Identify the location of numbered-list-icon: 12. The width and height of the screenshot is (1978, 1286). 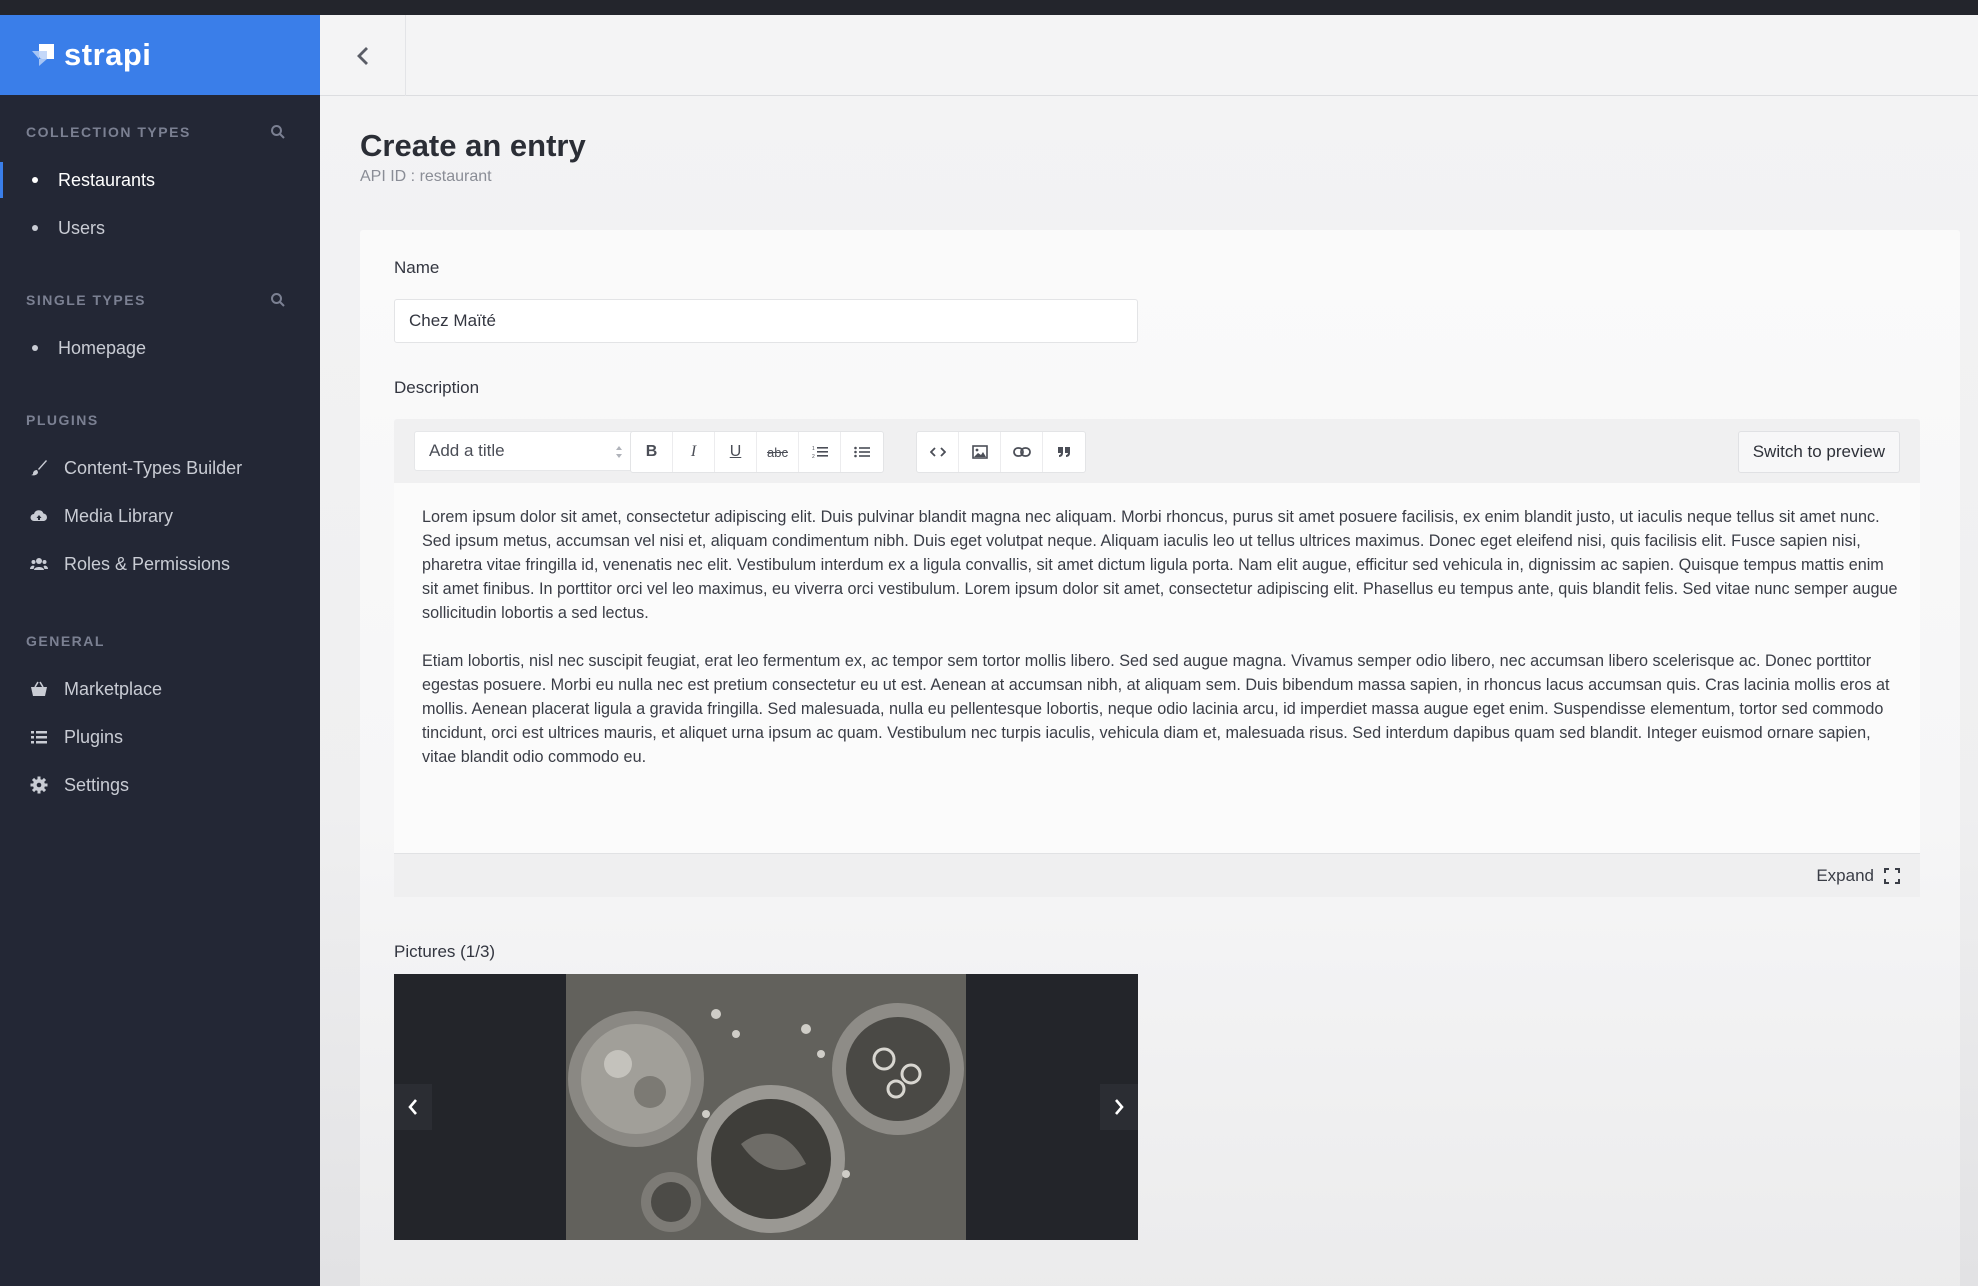
(820, 452).